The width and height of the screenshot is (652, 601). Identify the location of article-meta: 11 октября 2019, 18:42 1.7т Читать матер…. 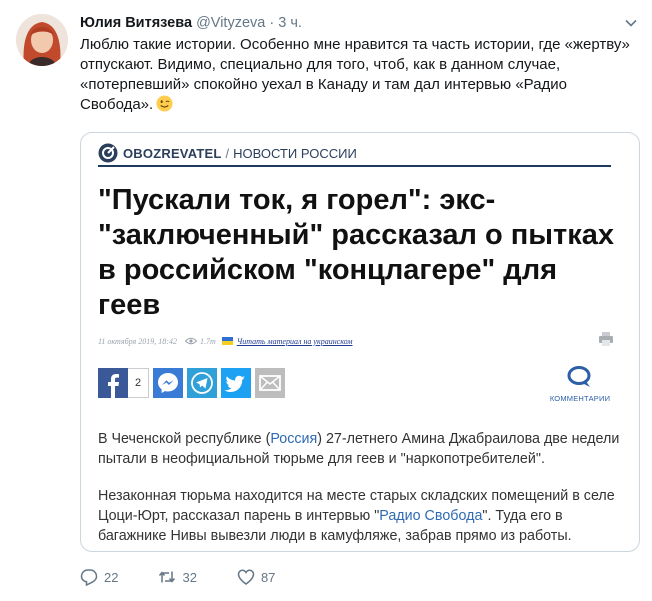
(225, 341).